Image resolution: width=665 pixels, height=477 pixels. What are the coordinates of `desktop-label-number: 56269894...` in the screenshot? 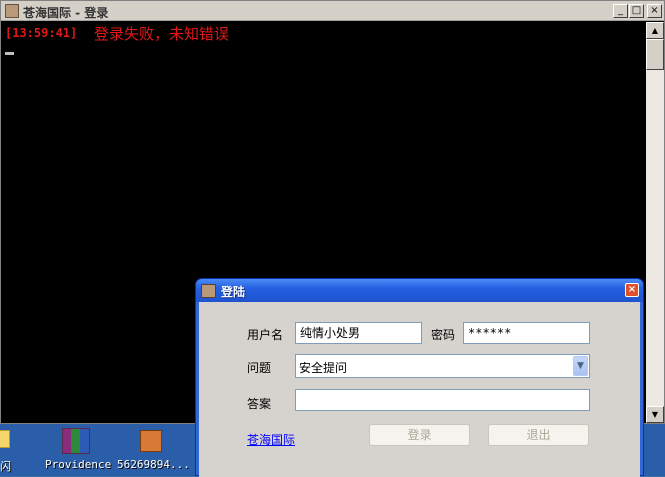 It's located at (153, 464).